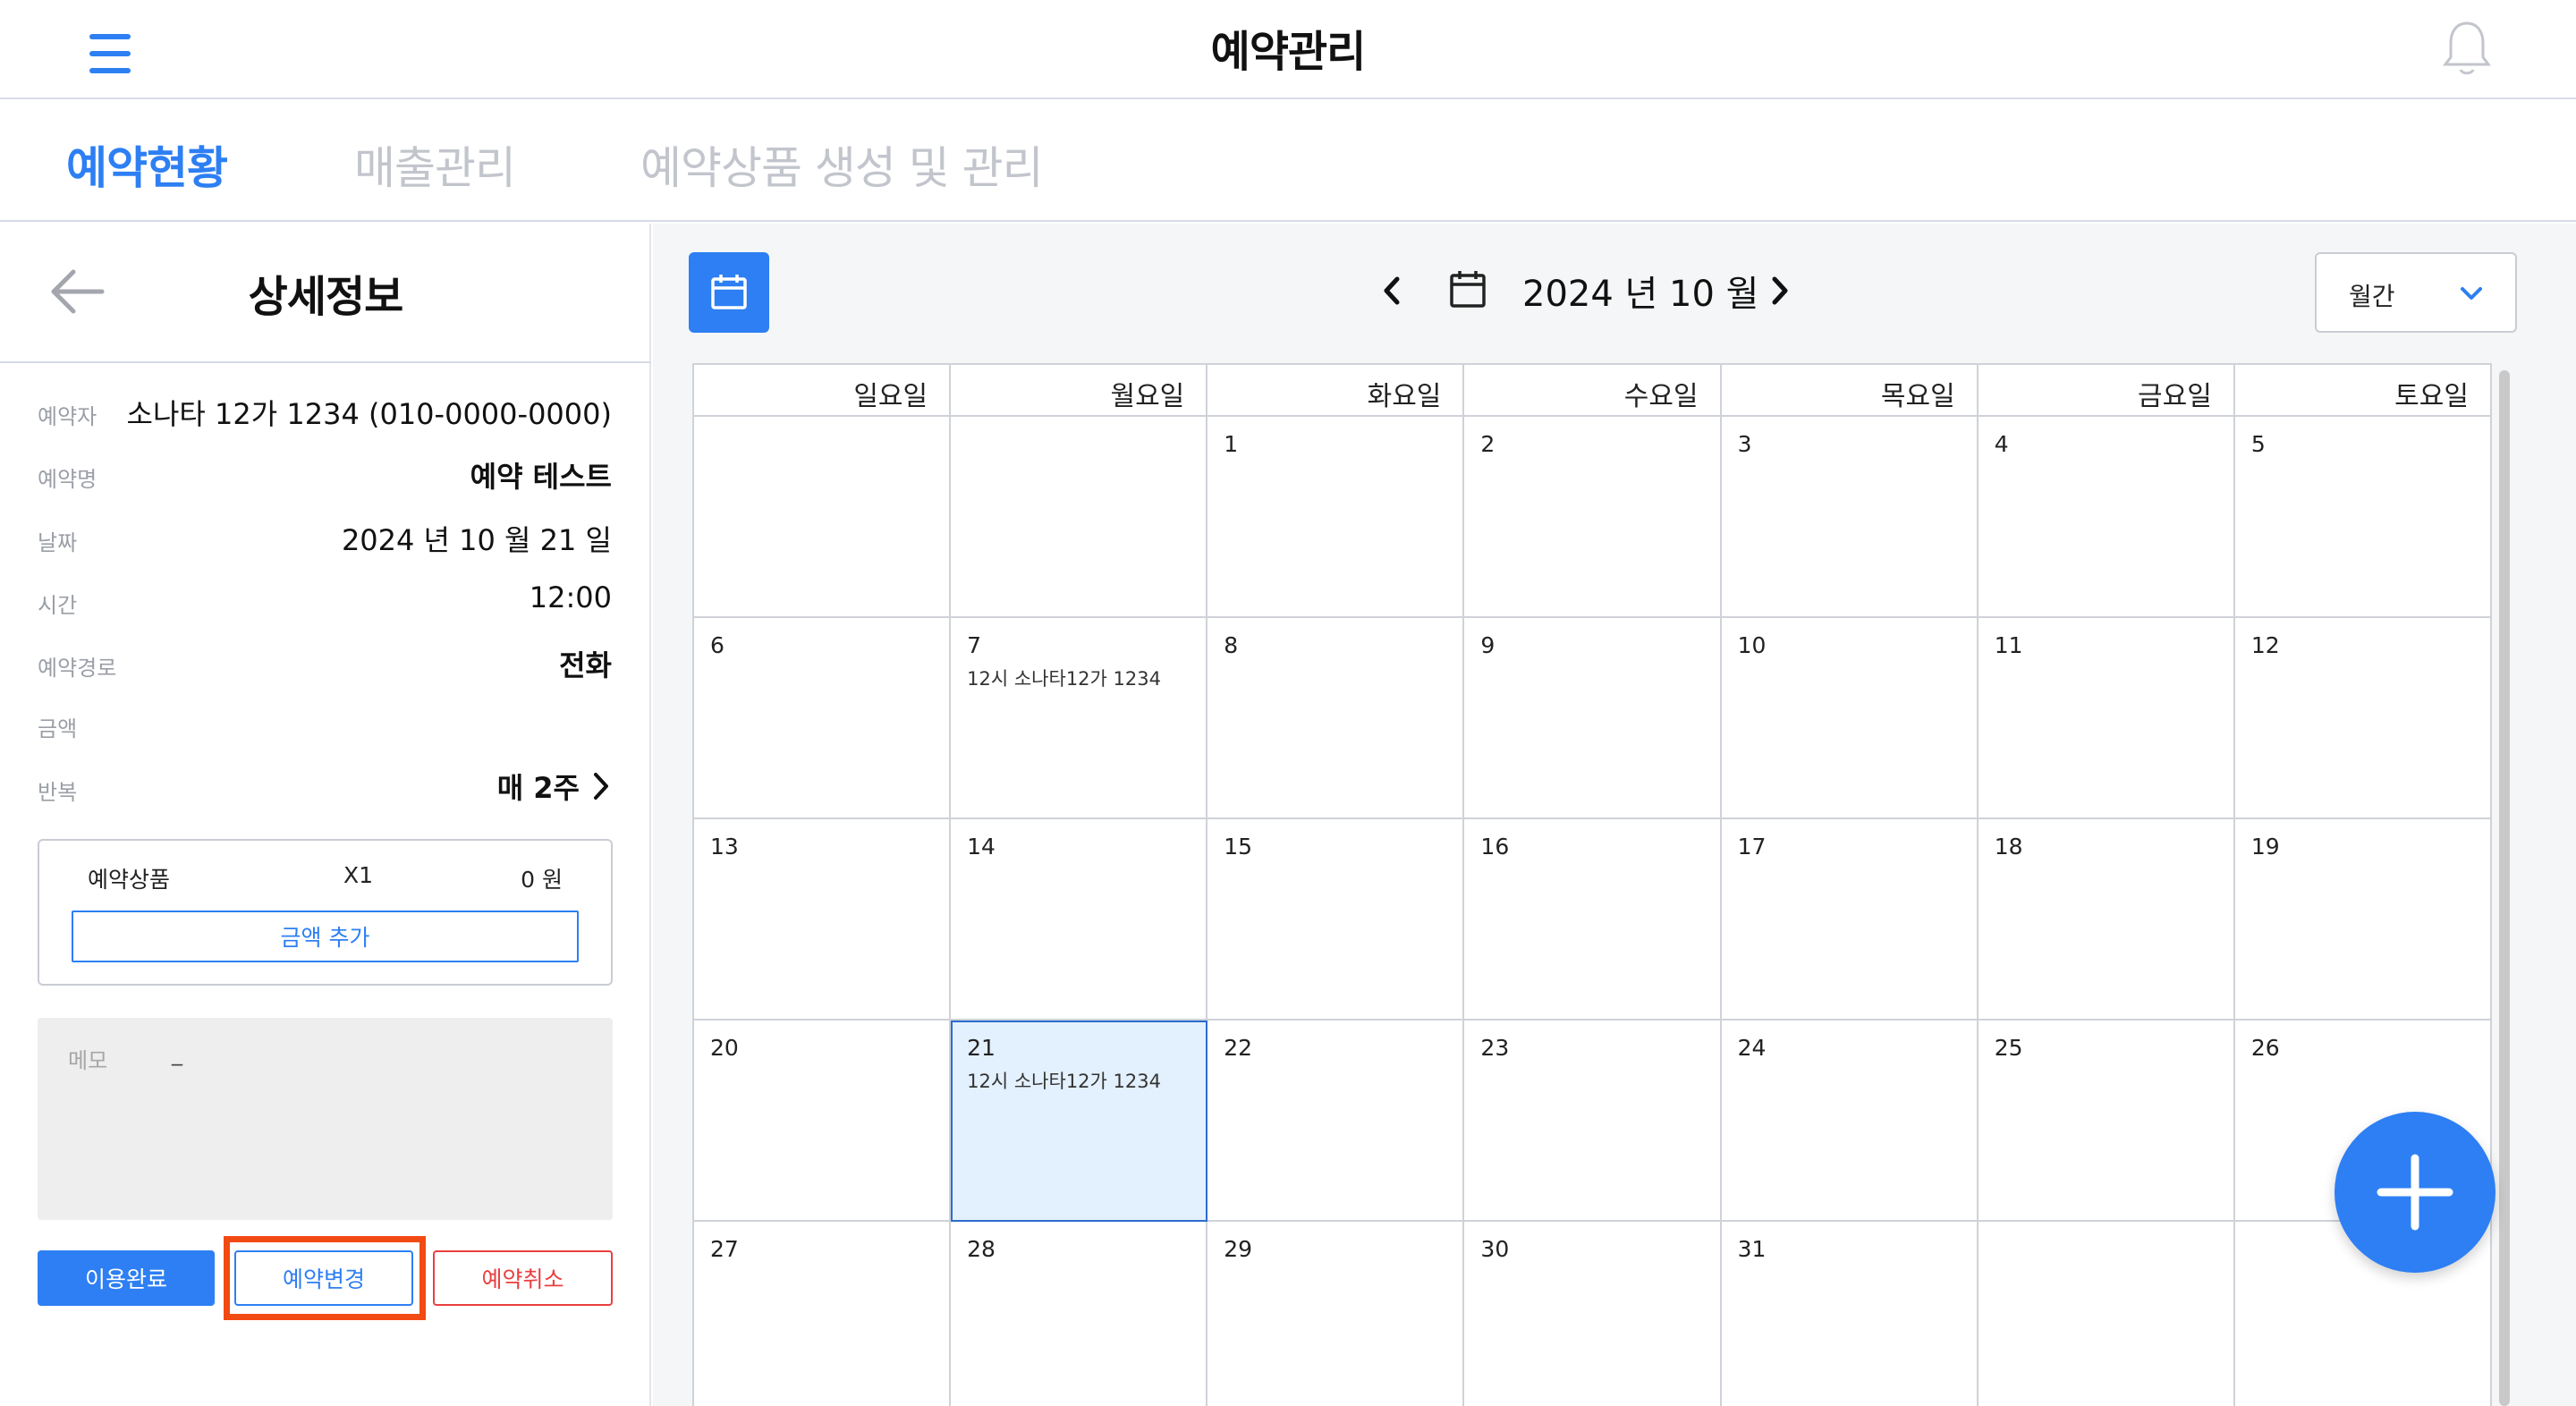  I want to click on day-cell: 27, so click(823, 1314).